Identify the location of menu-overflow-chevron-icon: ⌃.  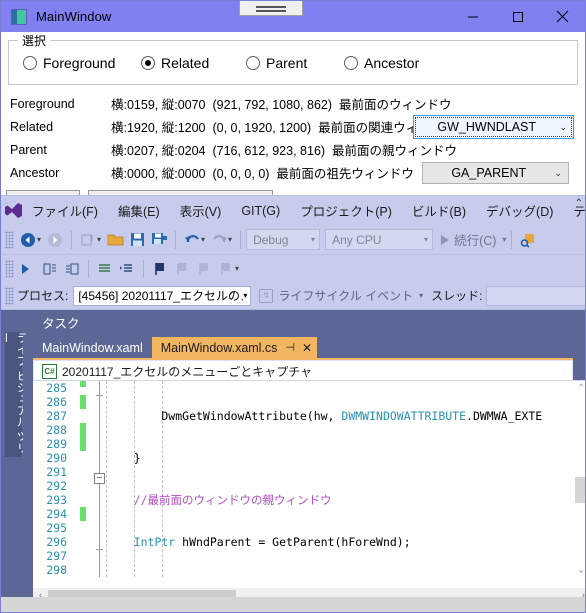
(579, 203).